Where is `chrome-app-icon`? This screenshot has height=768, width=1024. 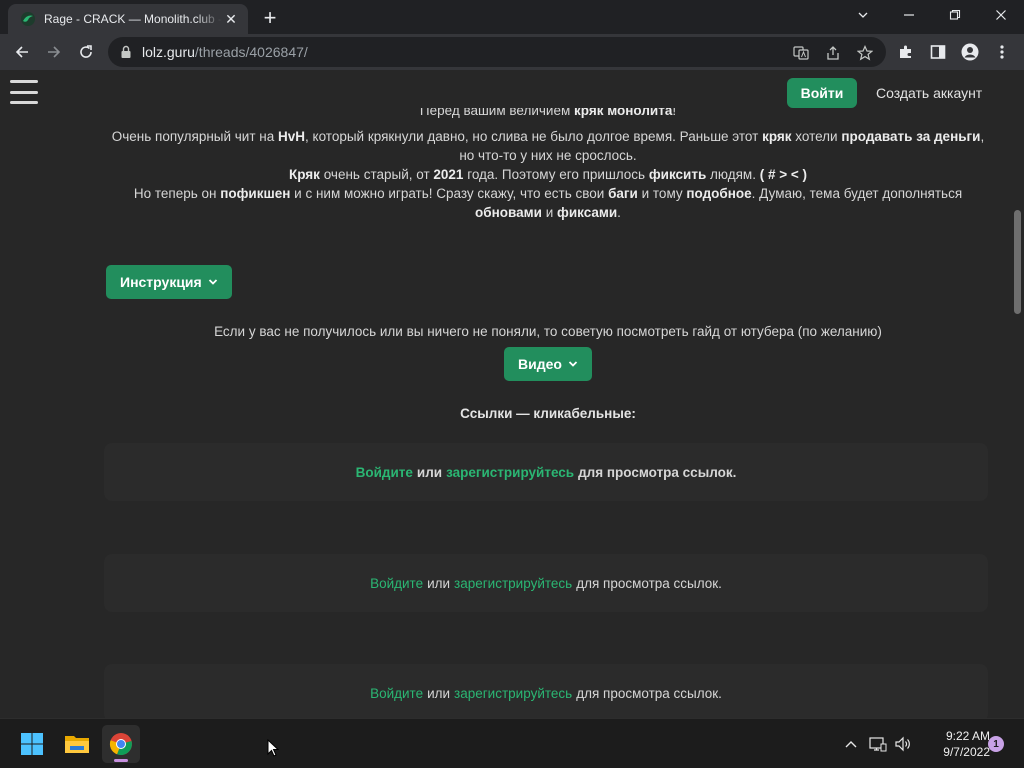 chrome-app-icon is located at coordinates (121, 744).